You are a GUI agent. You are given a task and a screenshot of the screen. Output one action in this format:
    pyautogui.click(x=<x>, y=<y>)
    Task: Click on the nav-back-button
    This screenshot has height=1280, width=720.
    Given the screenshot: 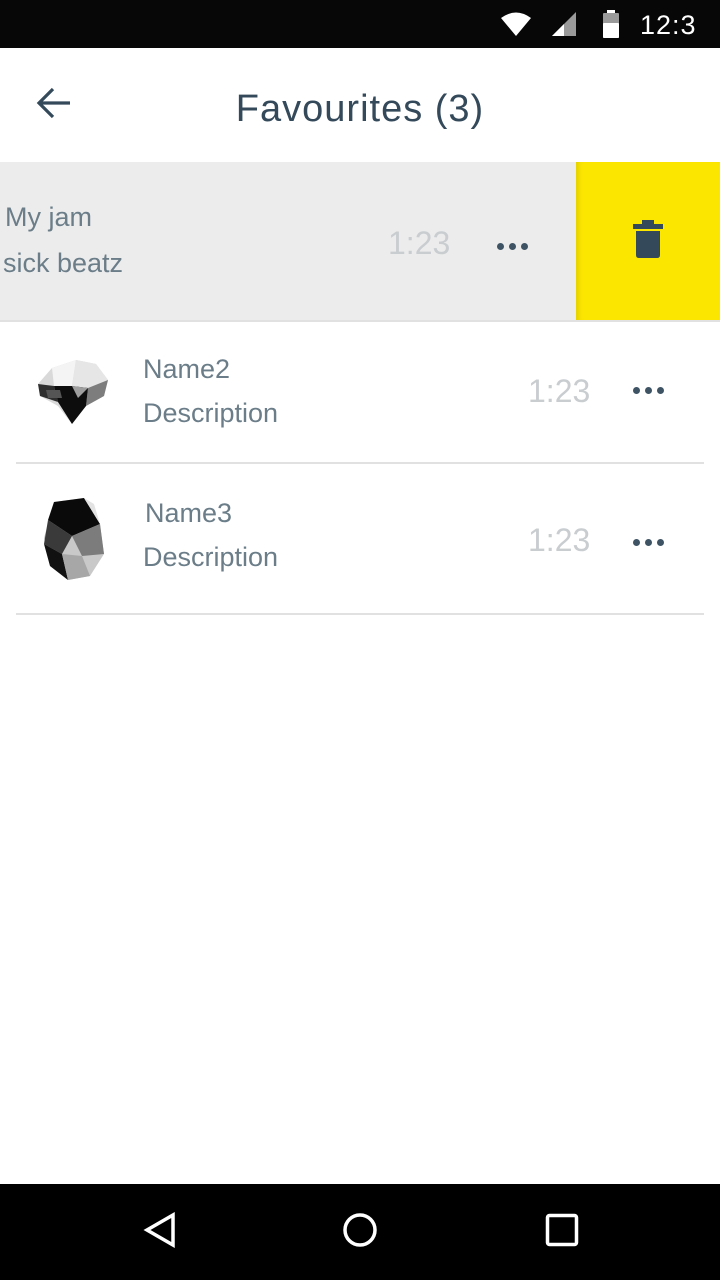 What is the action you would take?
    pyautogui.click(x=160, y=1232)
    